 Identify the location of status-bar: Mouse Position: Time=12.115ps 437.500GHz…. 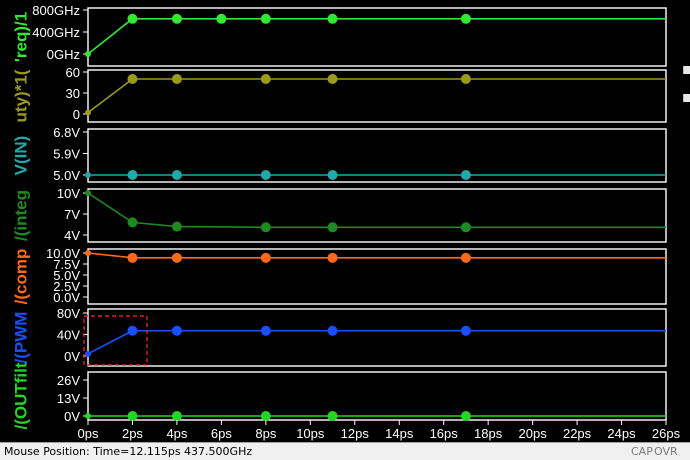
(345, 451).